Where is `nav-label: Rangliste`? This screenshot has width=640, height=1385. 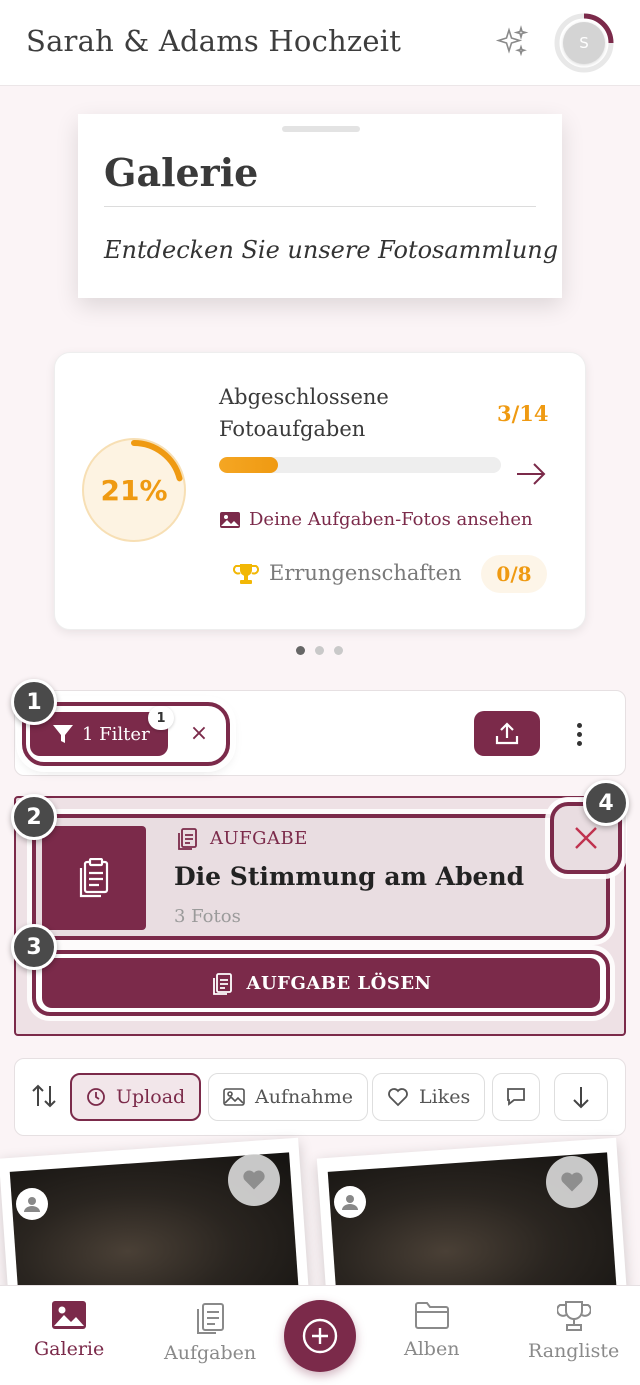 nav-label: Rangliste is located at coordinates (574, 1351).